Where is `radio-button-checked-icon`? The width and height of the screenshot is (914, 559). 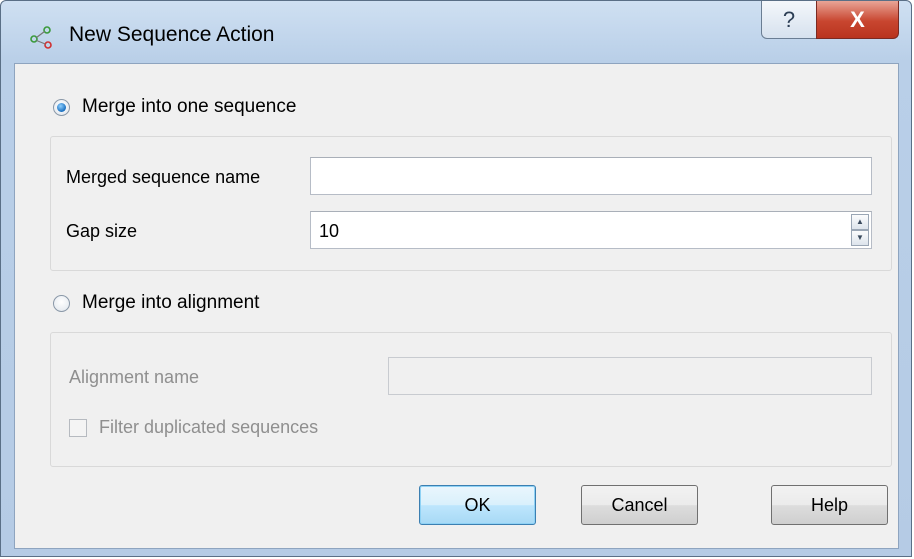
radio-button-checked-icon is located at coordinates (61, 107).